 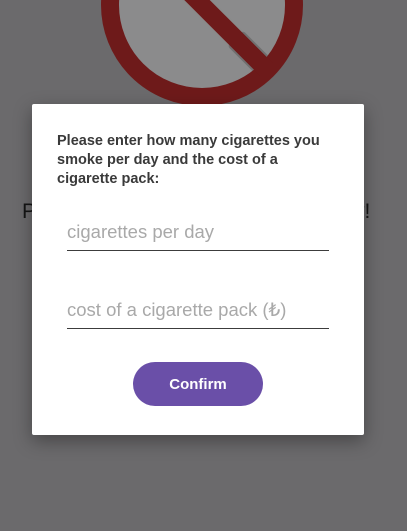 I want to click on cigarettes-per-day-input, so click(x=198, y=232).